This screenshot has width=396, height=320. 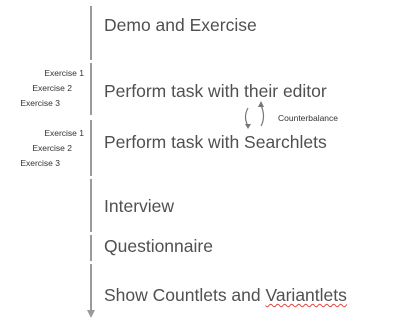 What do you see at coordinates (180, 25) in the screenshot?
I see `step-demo-and-exercise: Demo and Exercise` at bounding box center [180, 25].